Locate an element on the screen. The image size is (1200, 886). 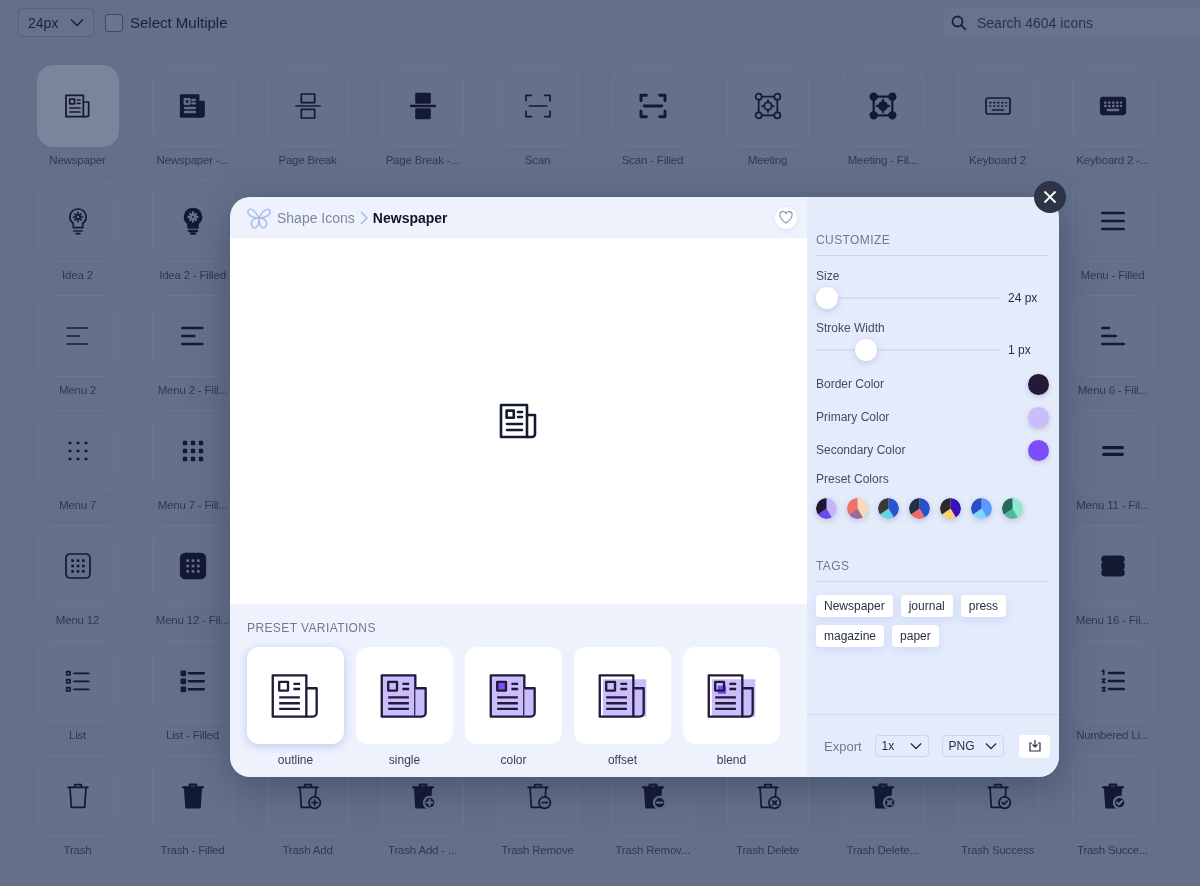
tile-label: List is located at coordinates (77, 735).